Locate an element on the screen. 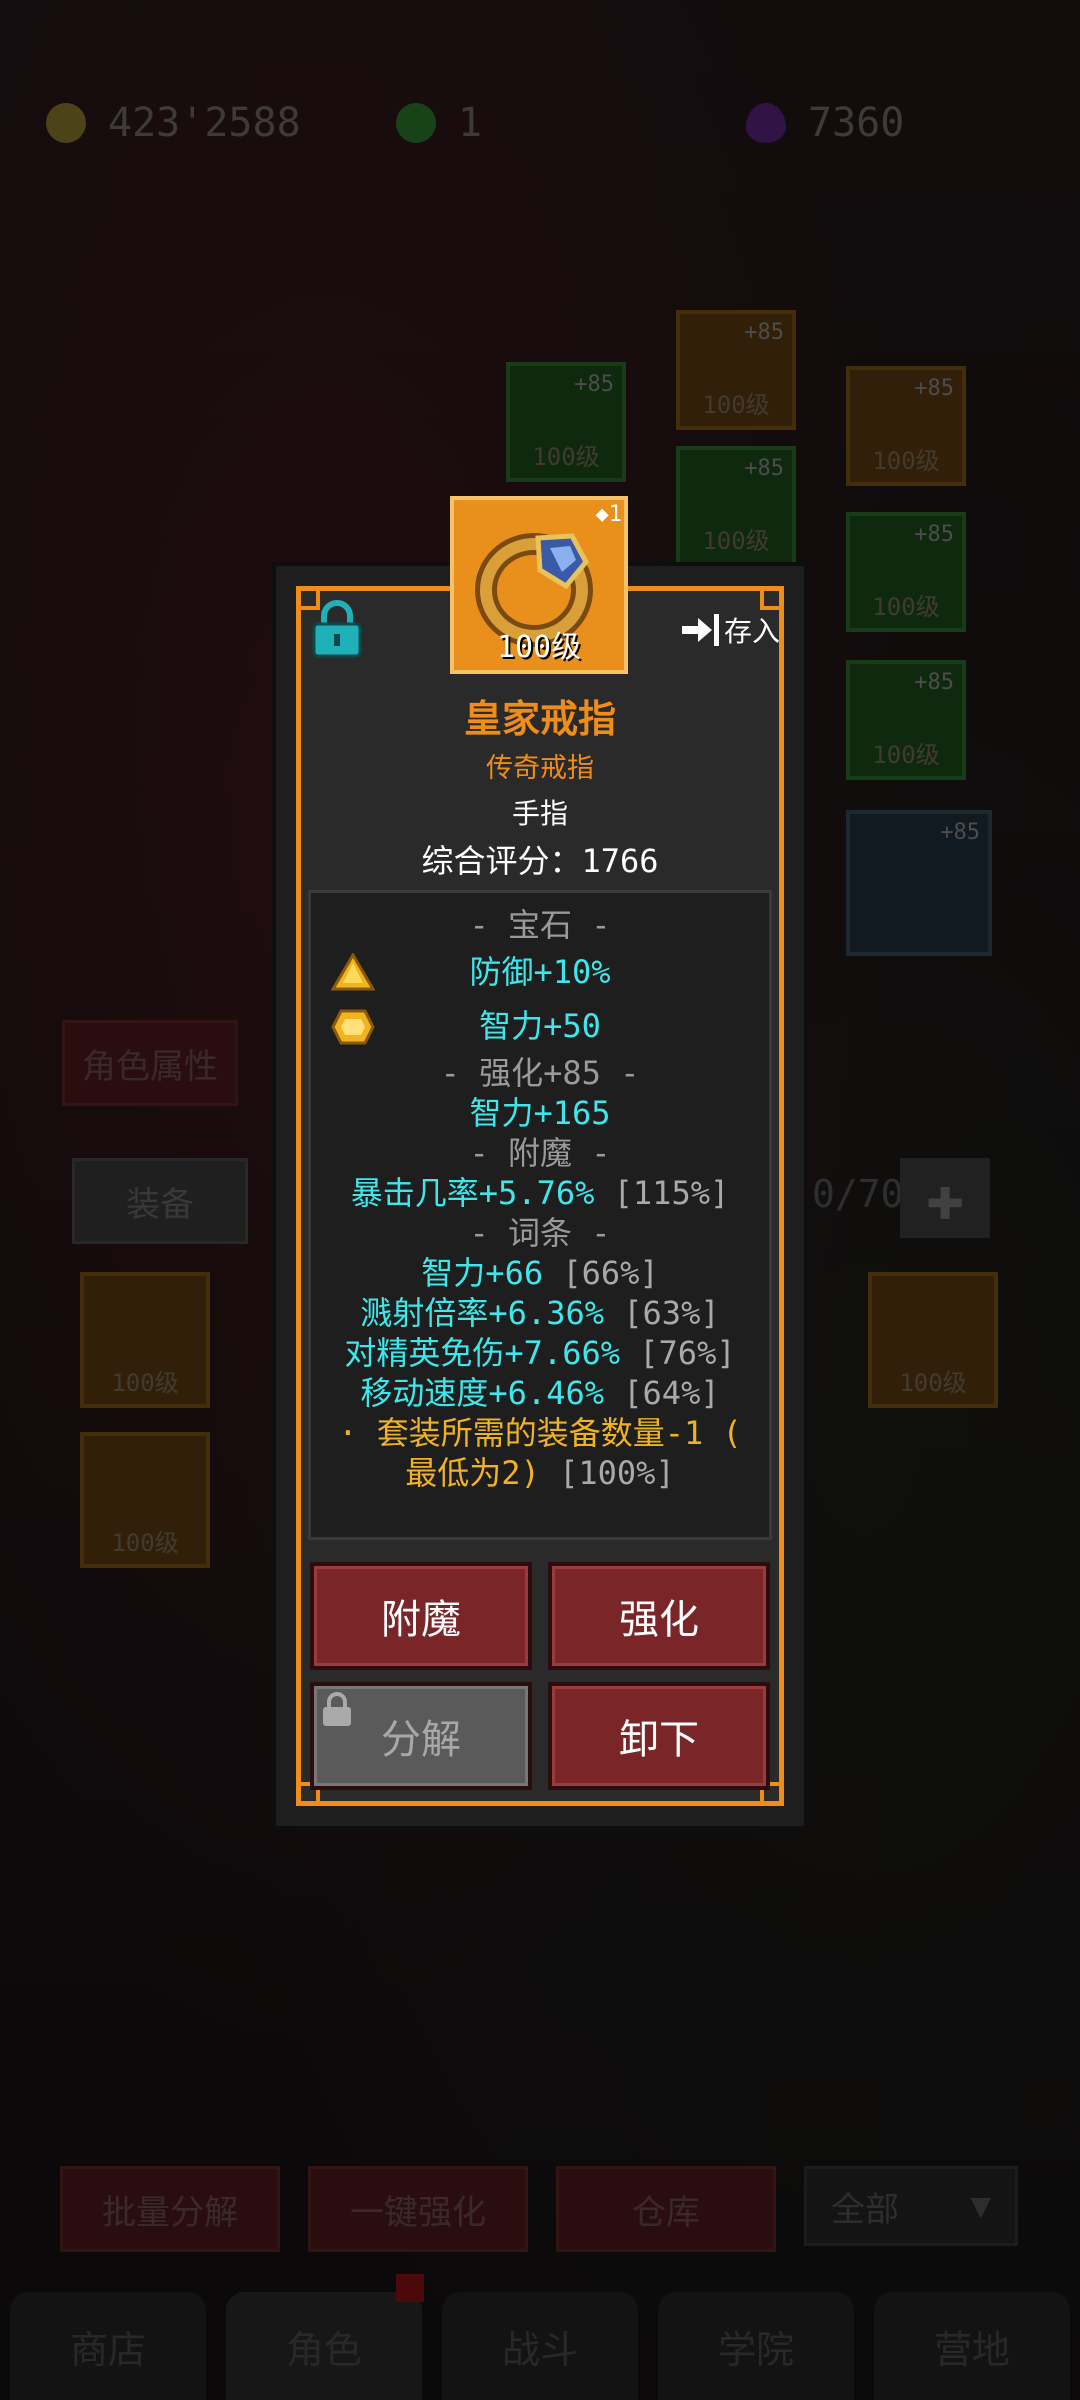 This screenshot has height=2400, width=1080. gem-stat: 智力+50 is located at coordinates (540, 1026).